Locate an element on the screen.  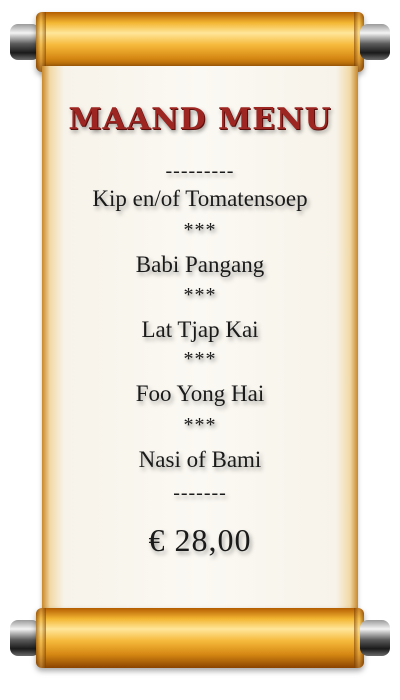
scroll-bottom-roller is located at coordinates (200, 638).